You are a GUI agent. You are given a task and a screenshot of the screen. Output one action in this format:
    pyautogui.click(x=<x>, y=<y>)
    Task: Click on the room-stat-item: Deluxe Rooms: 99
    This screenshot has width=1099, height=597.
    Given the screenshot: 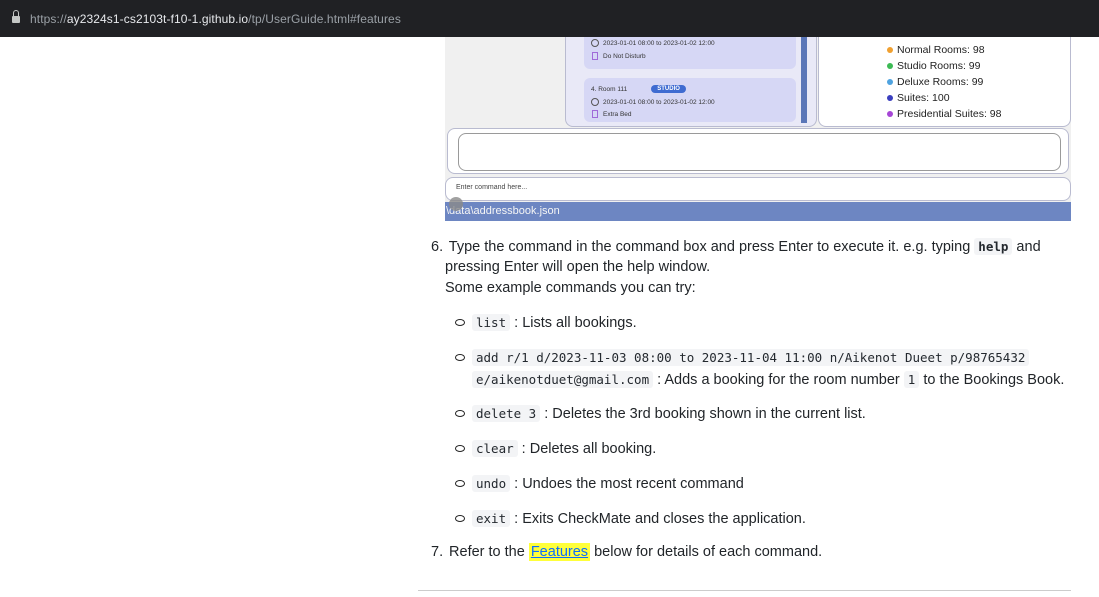 What is the action you would take?
    pyautogui.click(x=944, y=82)
    